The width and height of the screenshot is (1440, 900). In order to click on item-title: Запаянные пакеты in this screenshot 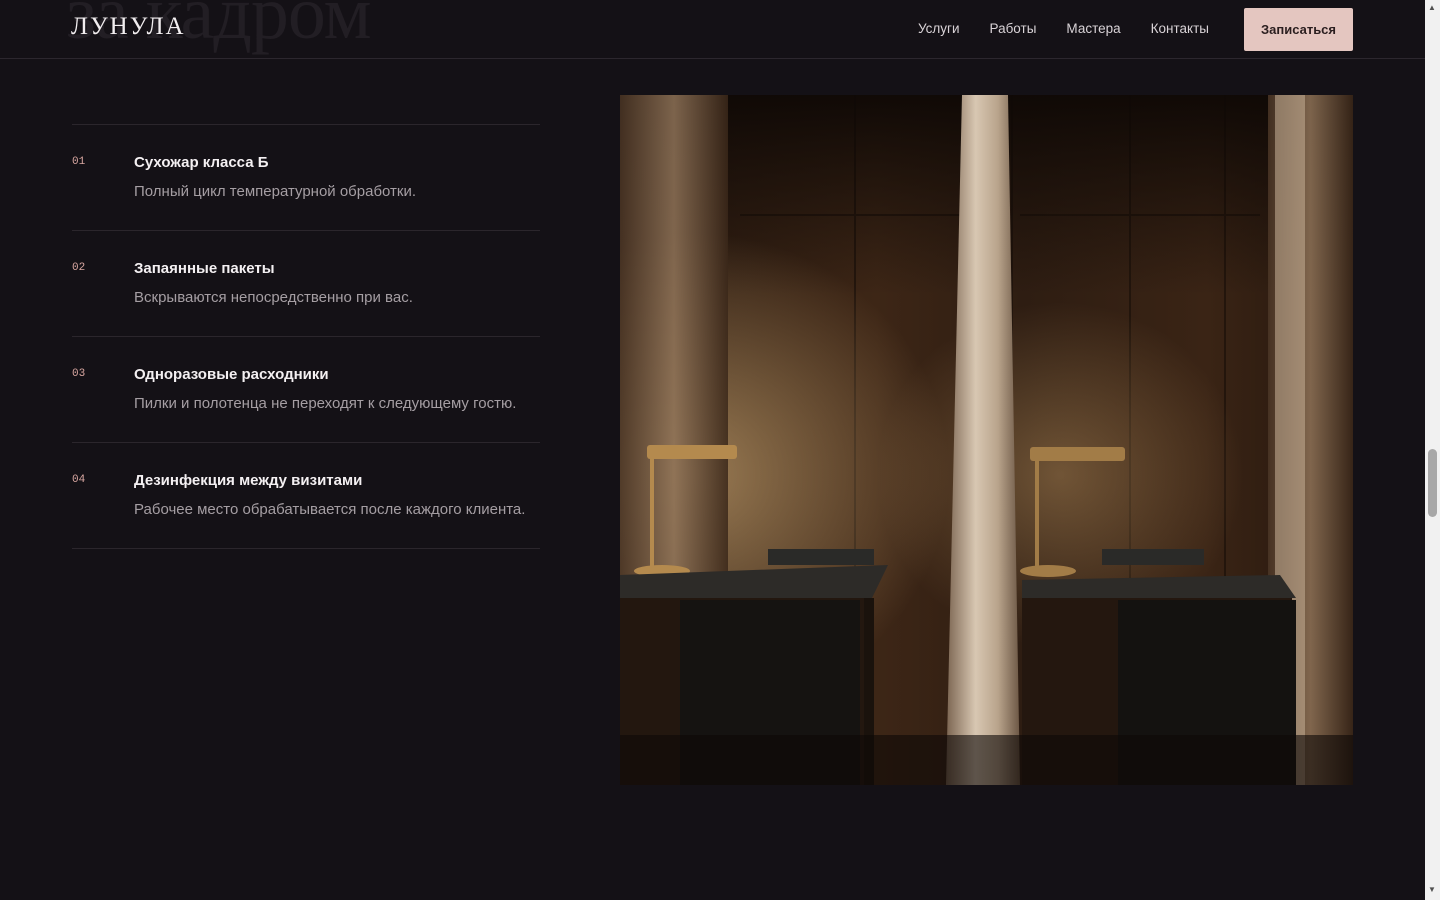, I will do `click(204, 268)`.